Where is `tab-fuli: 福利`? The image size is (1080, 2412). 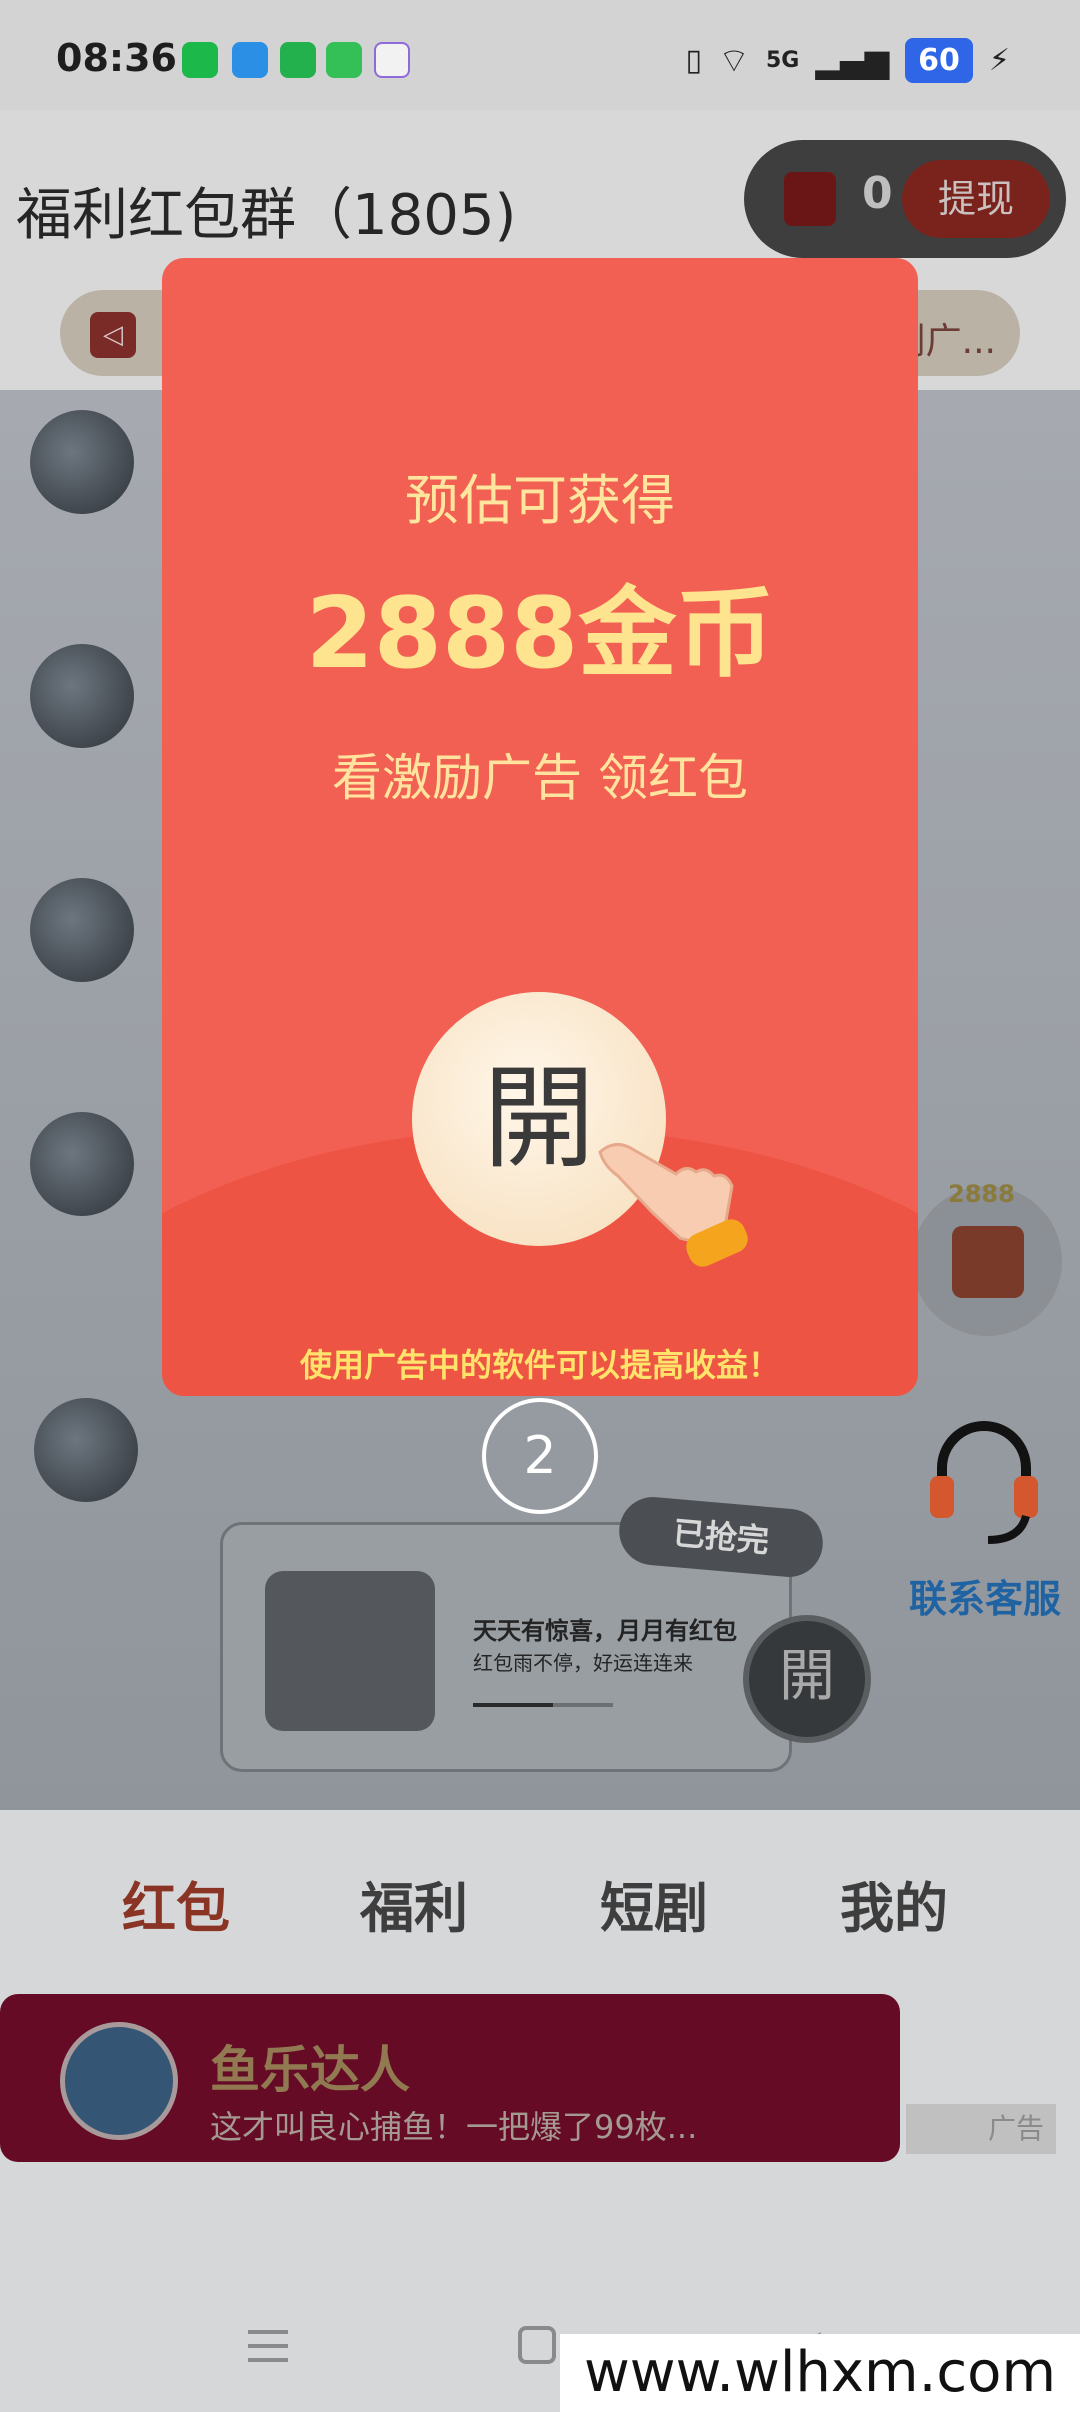
tab-fuli: 福利 is located at coordinates (414, 1903).